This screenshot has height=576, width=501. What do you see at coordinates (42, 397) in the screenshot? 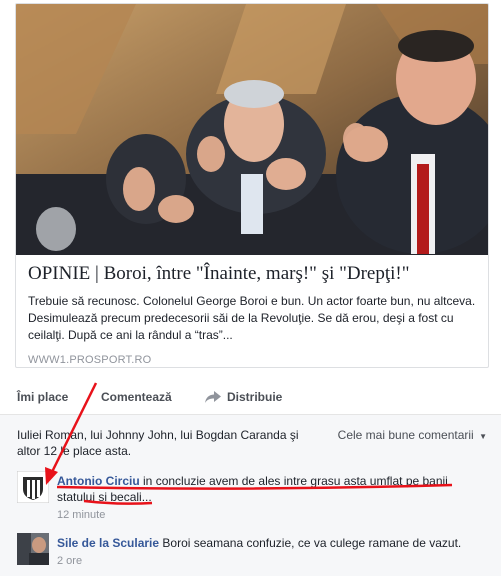
I see `like-button: Îmi place` at bounding box center [42, 397].